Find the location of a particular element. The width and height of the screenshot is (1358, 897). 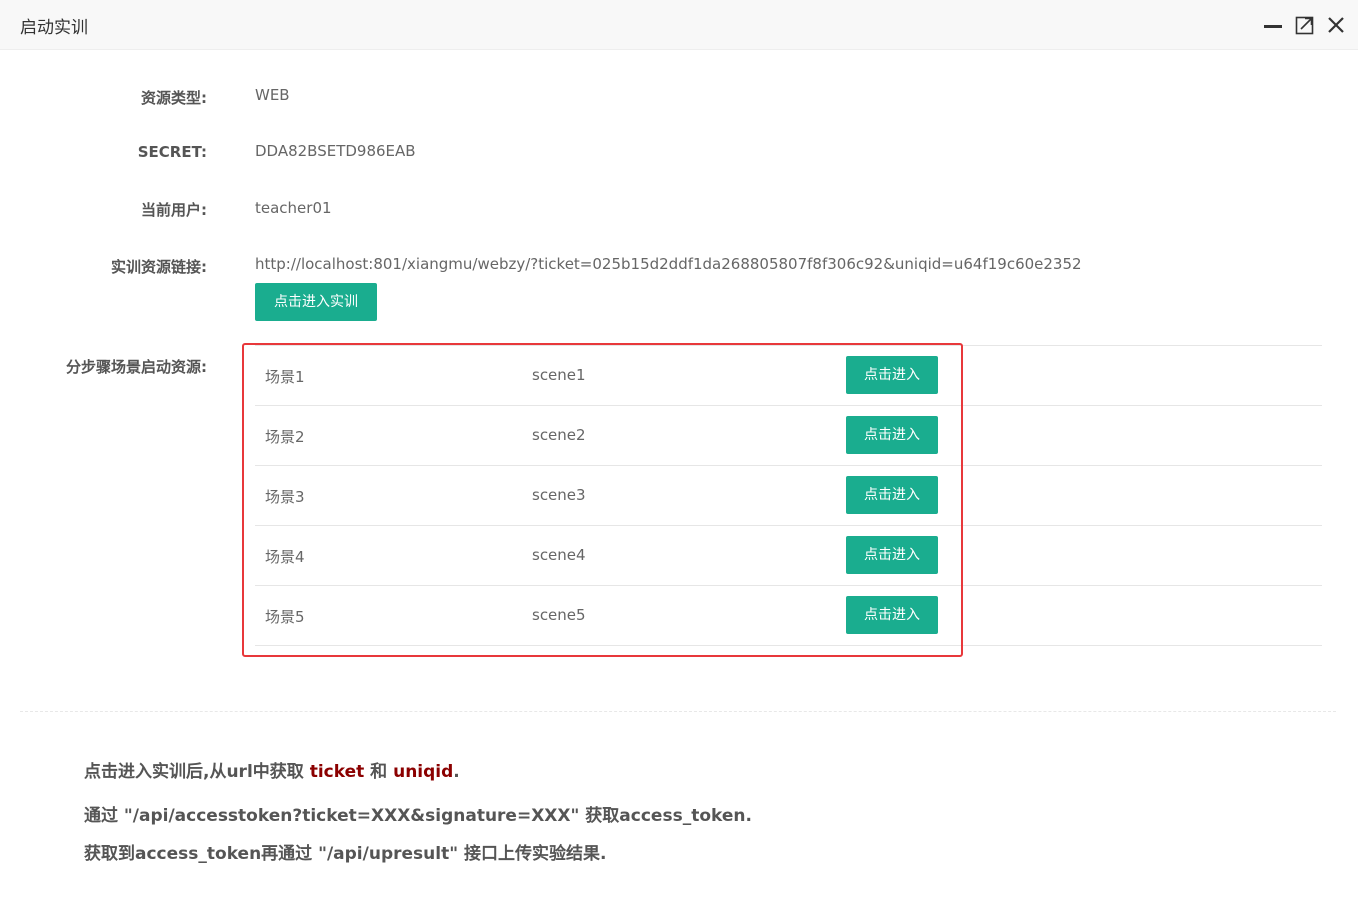

scene-name: 场景3 is located at coordinates (285, 497).